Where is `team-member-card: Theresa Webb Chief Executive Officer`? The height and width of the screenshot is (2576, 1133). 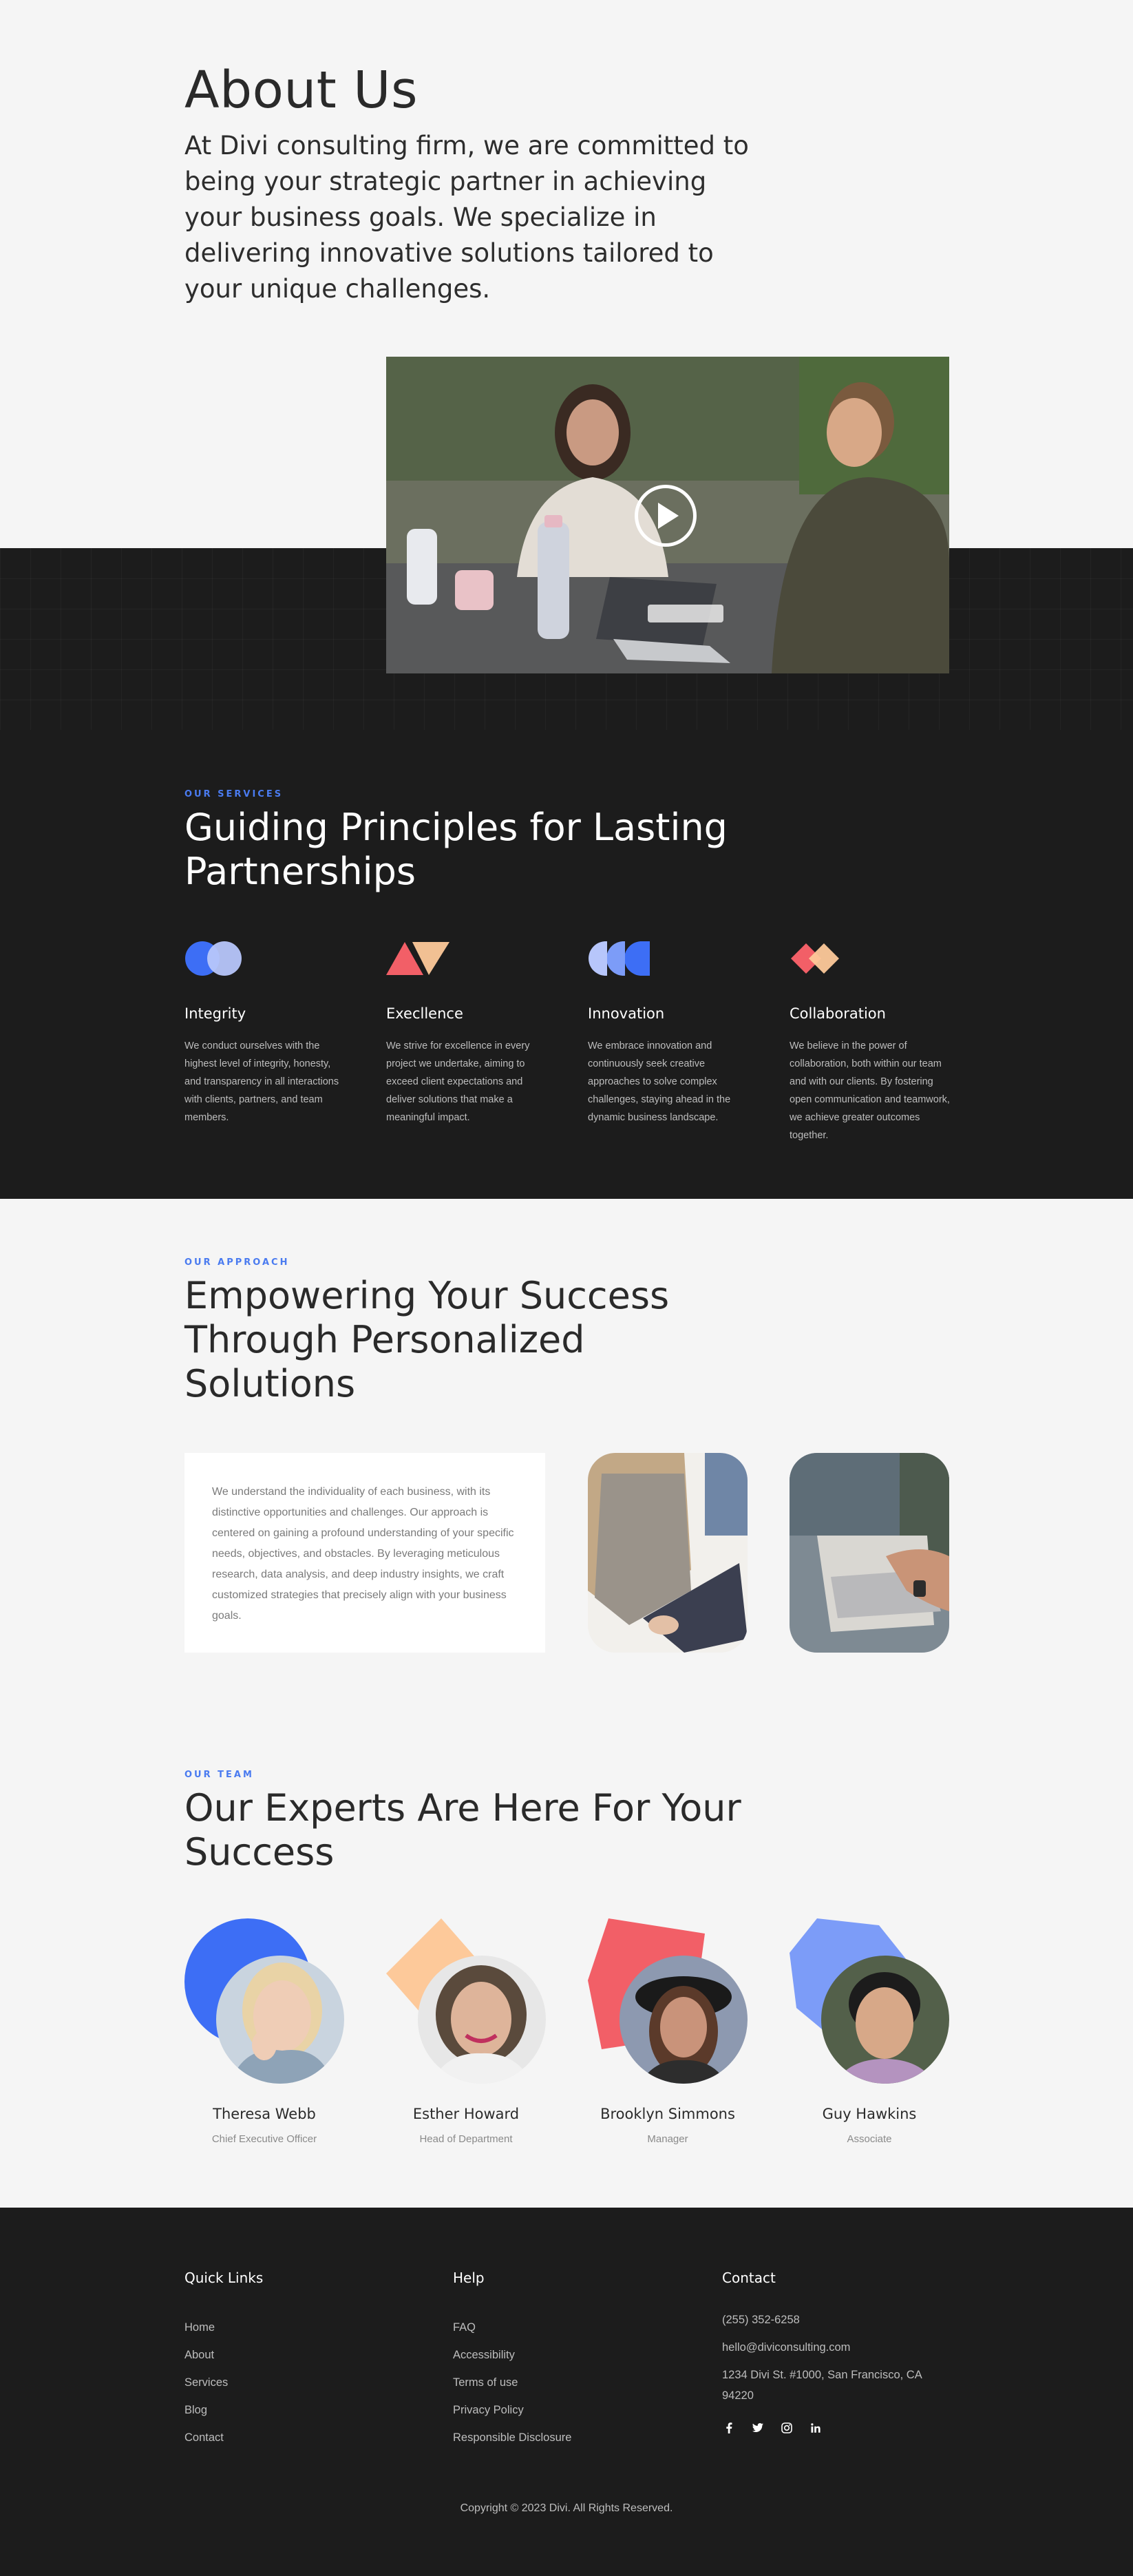 team-member-card: Theresa Webb Chief Executive Officer is located at coordinates (264, 2035).